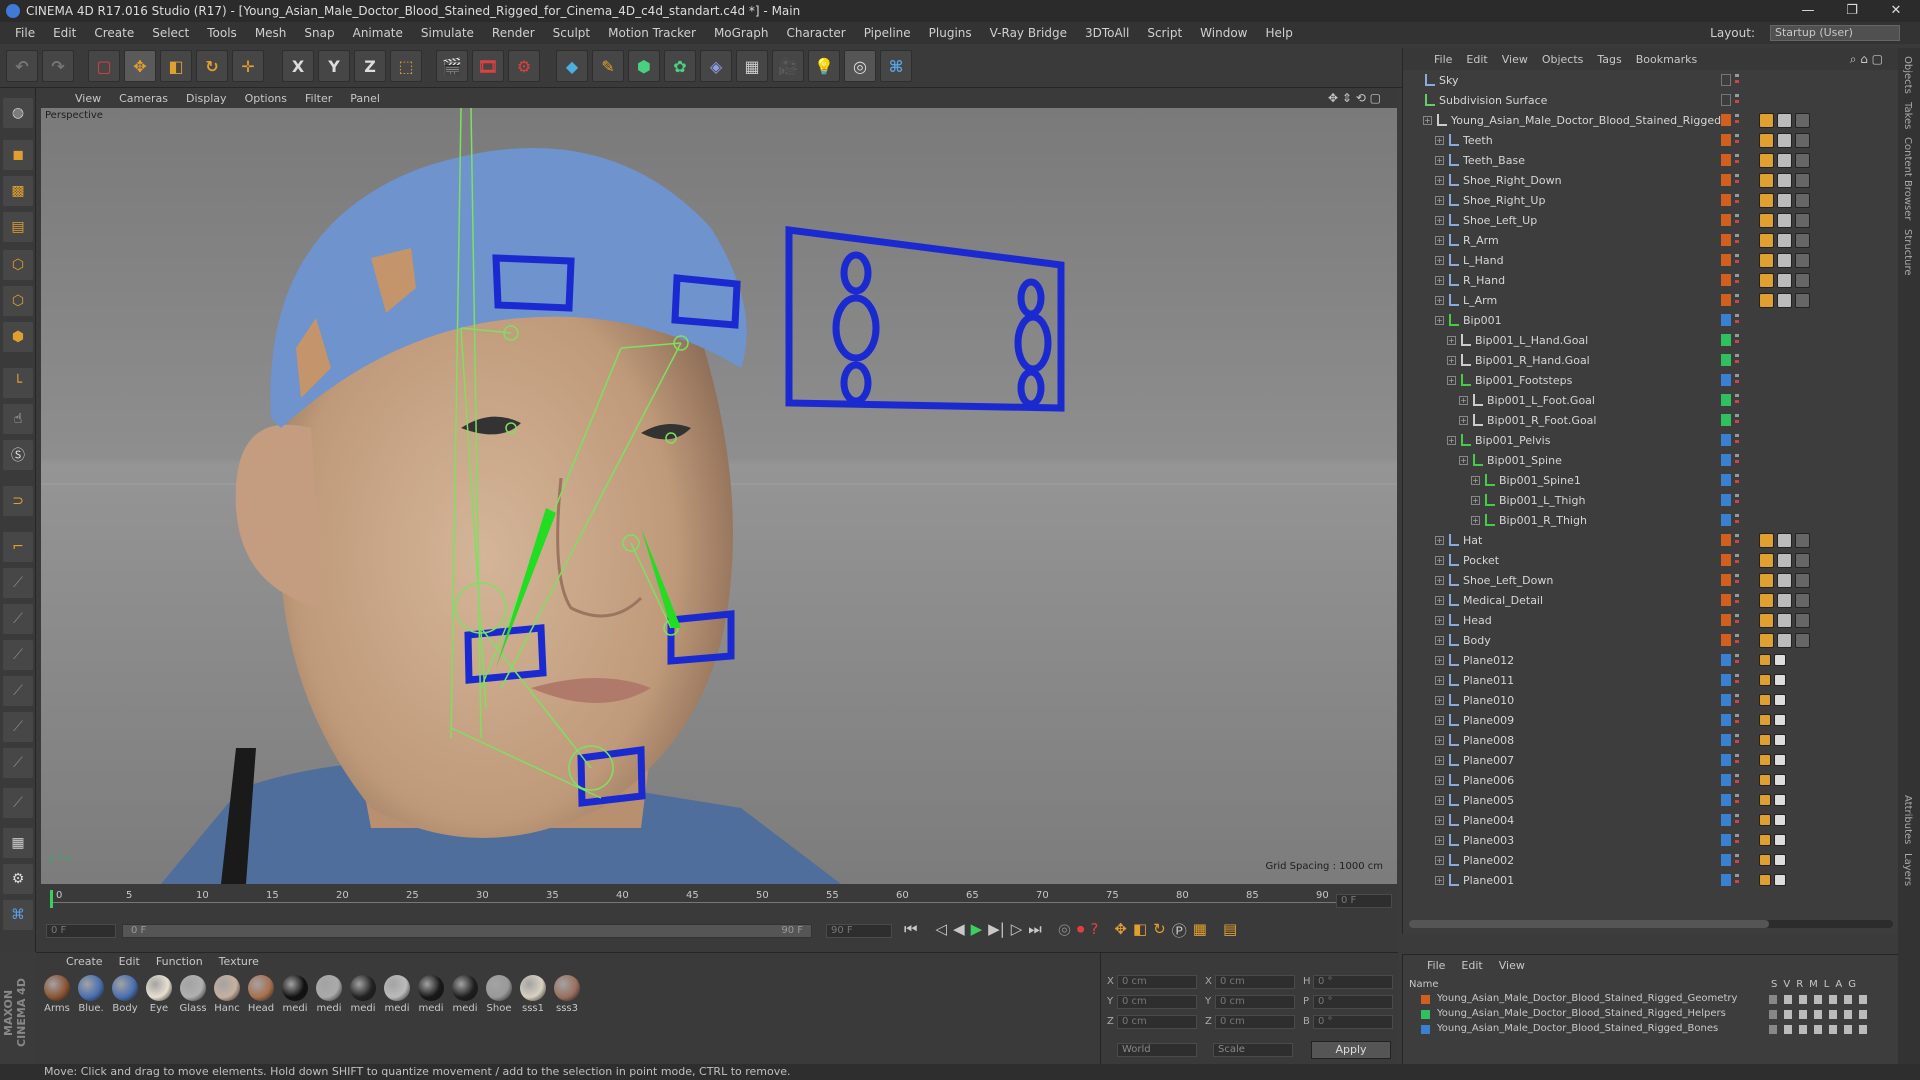 The image size is (1920, 1080). Describe the element at coordinates (1651, 720) in the screenshot. I see `object-row: + Plane009` at that location.